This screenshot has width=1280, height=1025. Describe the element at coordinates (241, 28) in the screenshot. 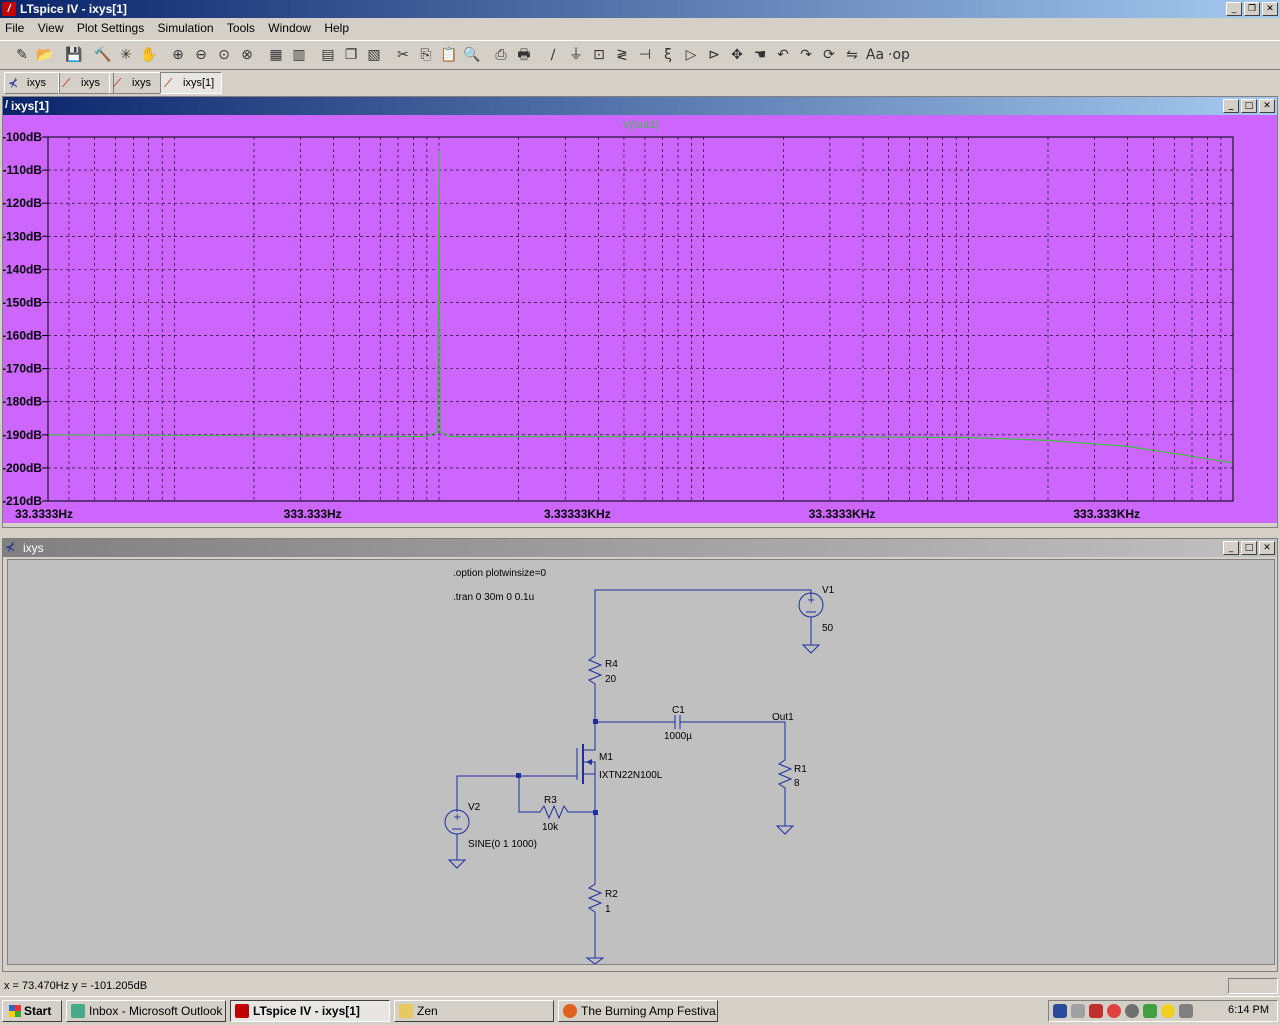

I see `menu-tools: Tools` at that location.